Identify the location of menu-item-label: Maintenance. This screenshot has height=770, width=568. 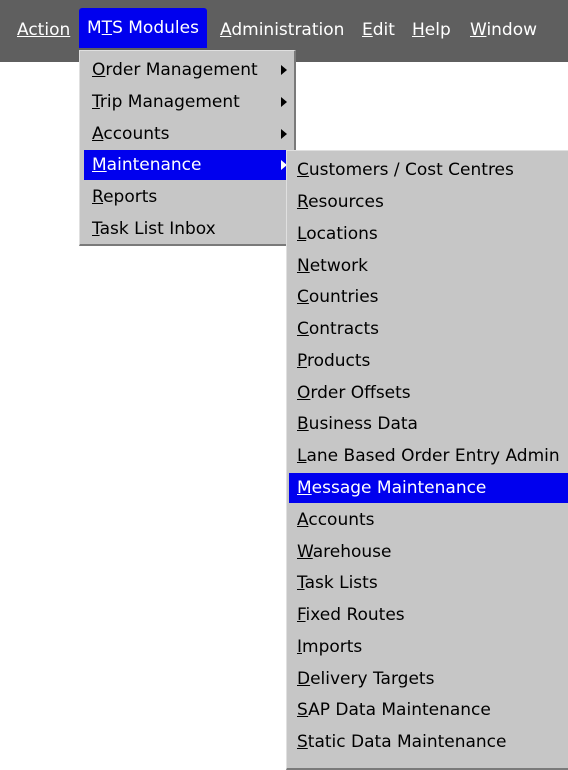
(147, 165).